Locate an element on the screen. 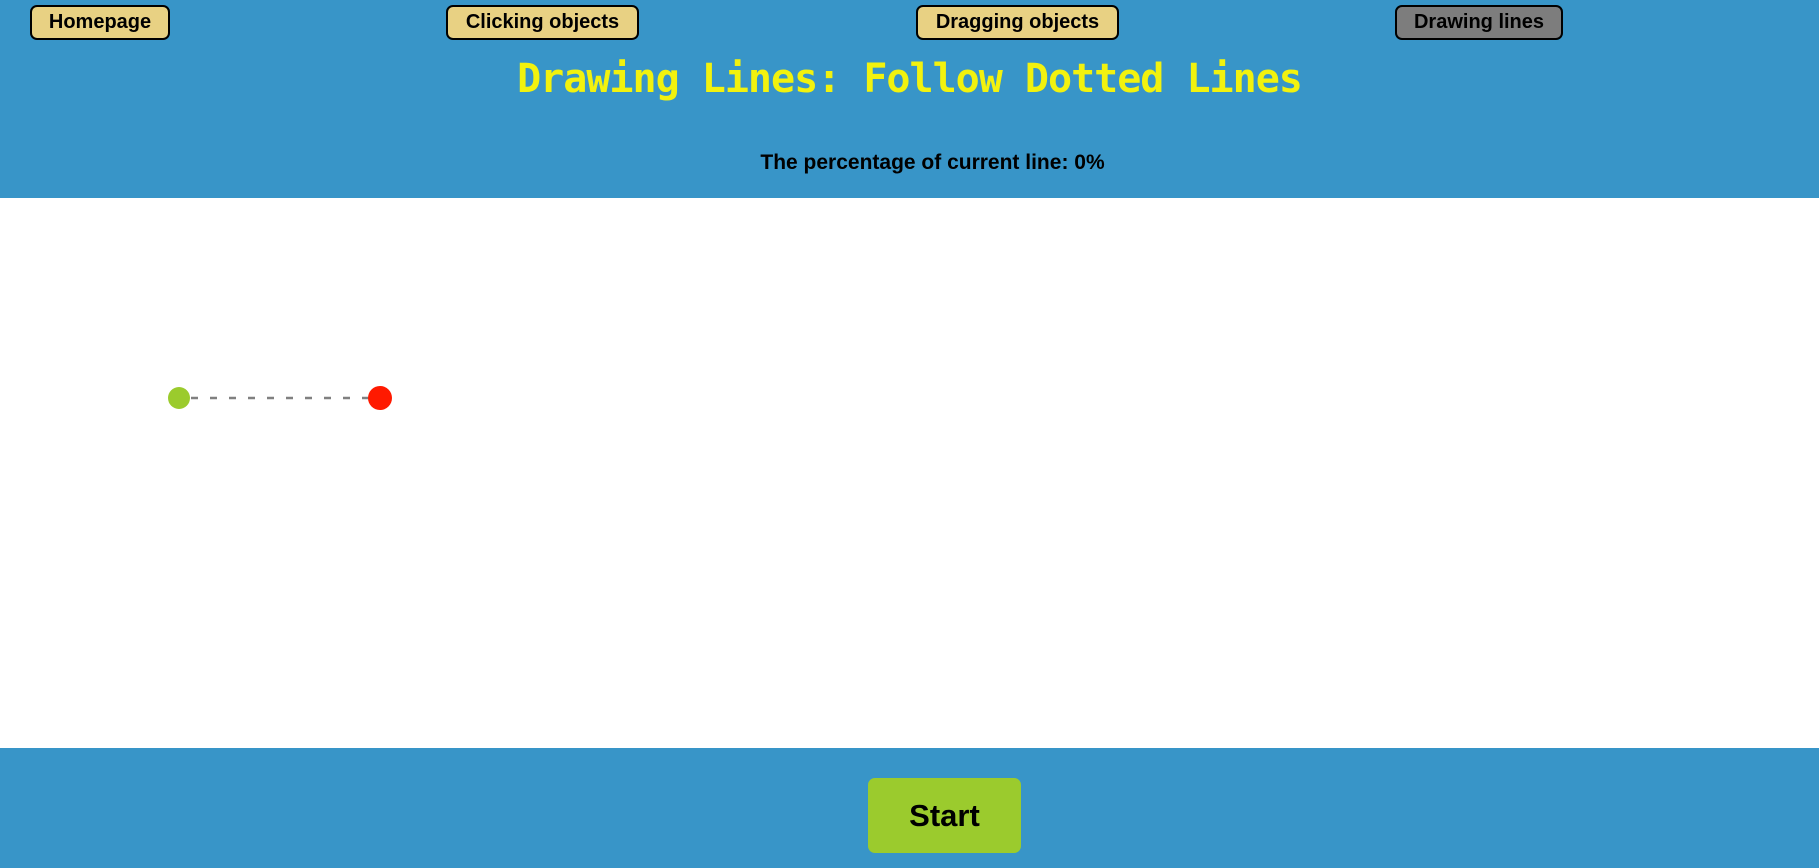  nav-dragging-objects-button: Dragging objects is located at coordinates (1017, 22).